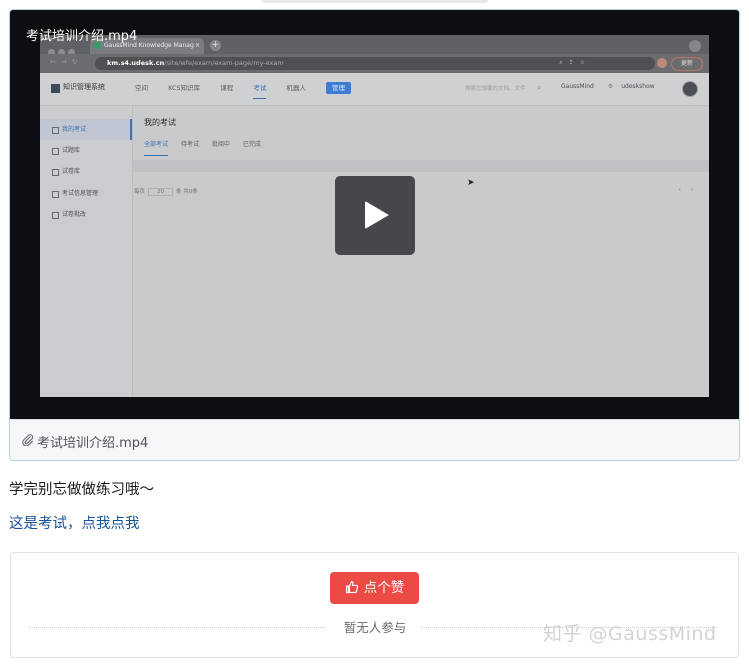 The height and width of the screenshot is (664, 749). What do you see at coordinates (251, 144) in the screenshot?
I see `tab-completed: 已完成` at bounding box center [251, 144].